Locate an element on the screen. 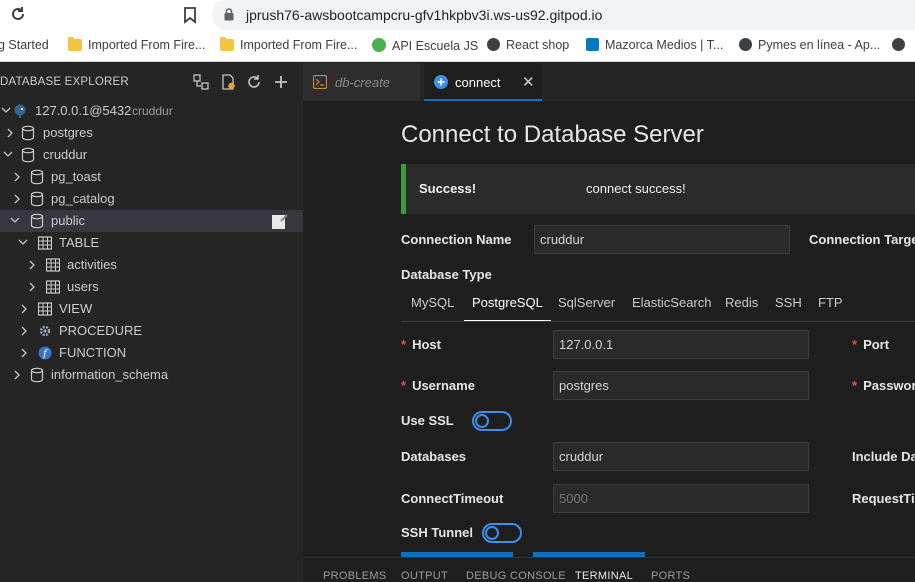 This screenshot has width=915, height=582. tree-db-cruddur: cruddur is located at coordinates (151, 155).